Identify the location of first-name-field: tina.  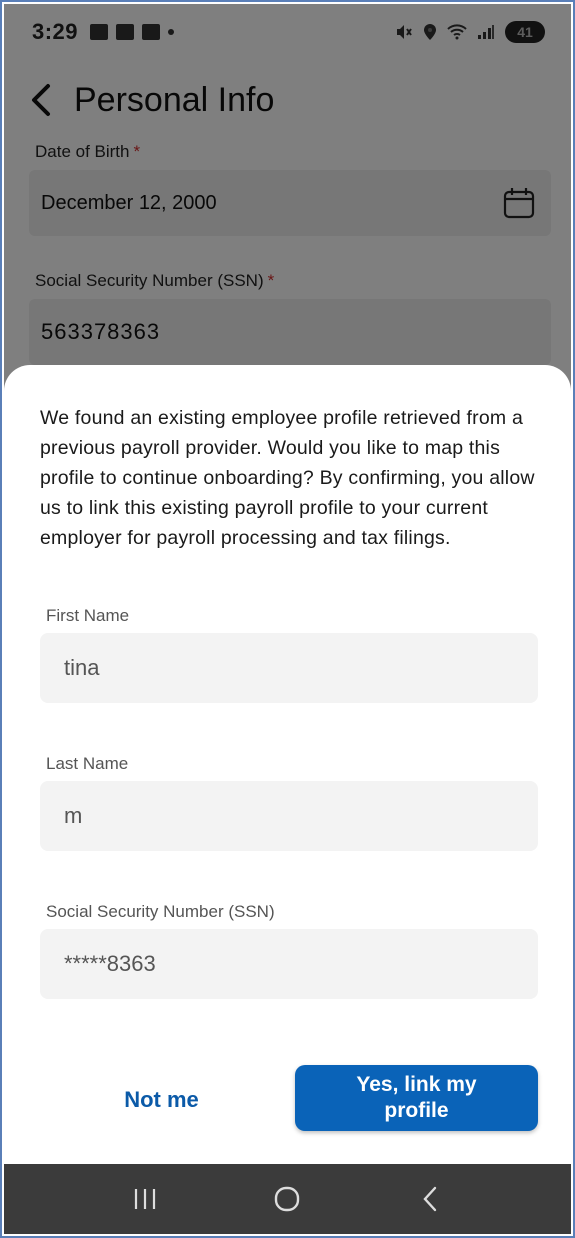
(289, 668).